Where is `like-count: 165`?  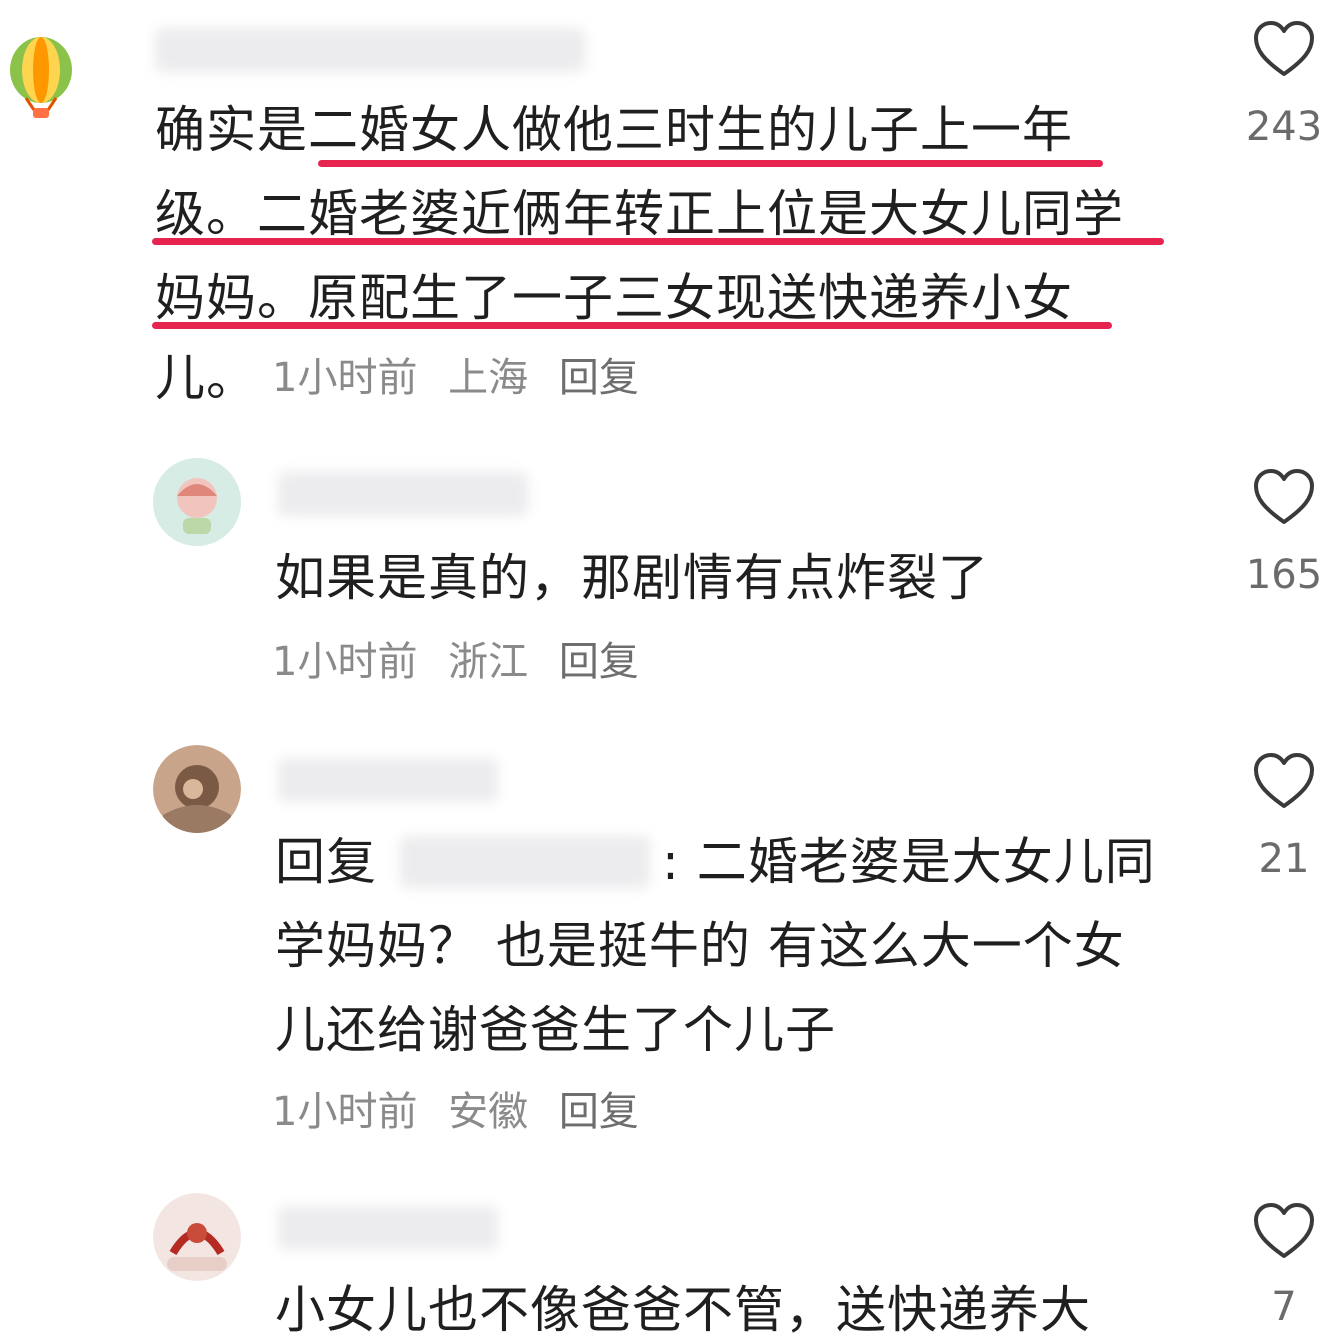
like-count: 165 is located at coordinates (1284, 575).